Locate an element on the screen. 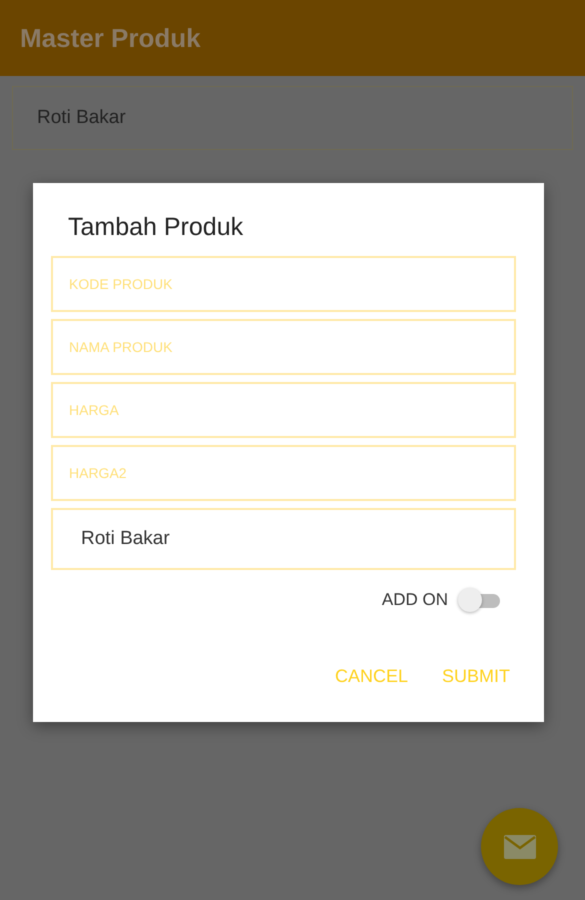 This screenshot has width=585, height=900. dialog-title: Tambah Produk is located at coordinates (156, 227).